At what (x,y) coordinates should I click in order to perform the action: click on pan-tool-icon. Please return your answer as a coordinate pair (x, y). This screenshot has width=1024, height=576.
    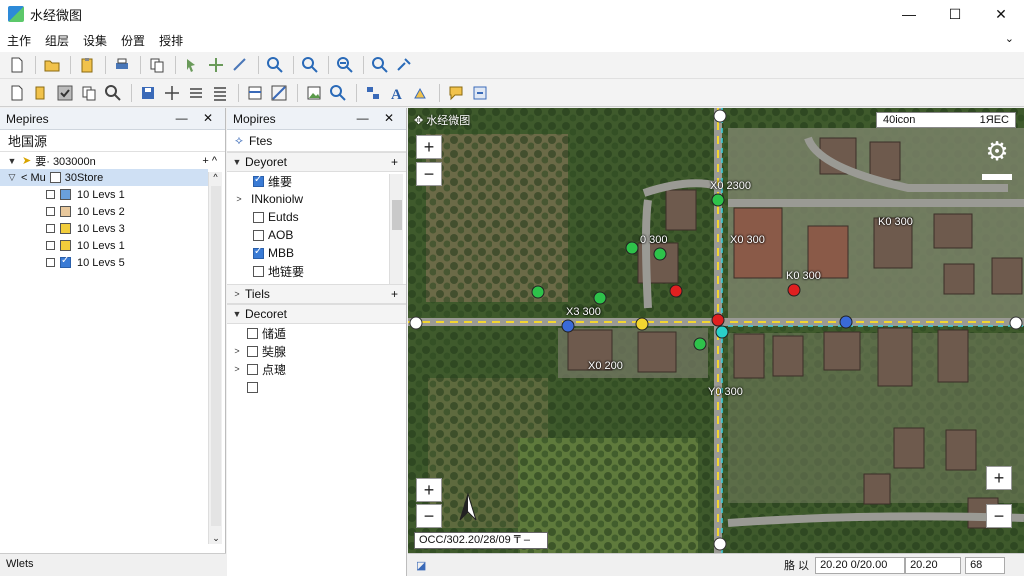
    Looking at the image, I should click on (216, 65).